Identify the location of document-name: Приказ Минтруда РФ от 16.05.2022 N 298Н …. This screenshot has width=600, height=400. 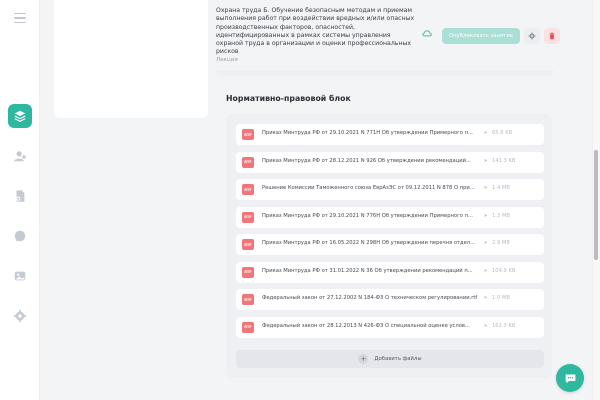
(372, 243).